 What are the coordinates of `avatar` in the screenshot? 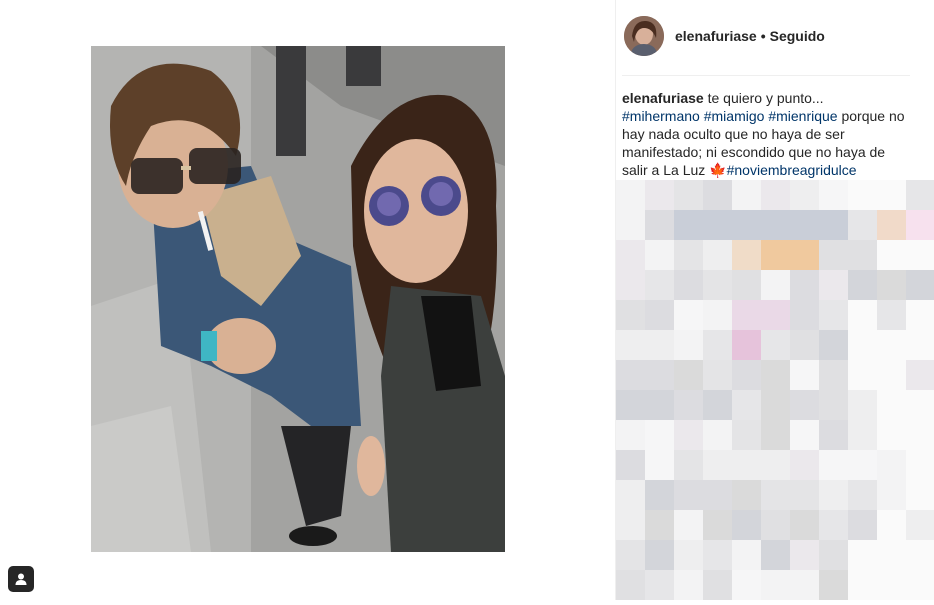 It's located at (644, 36).